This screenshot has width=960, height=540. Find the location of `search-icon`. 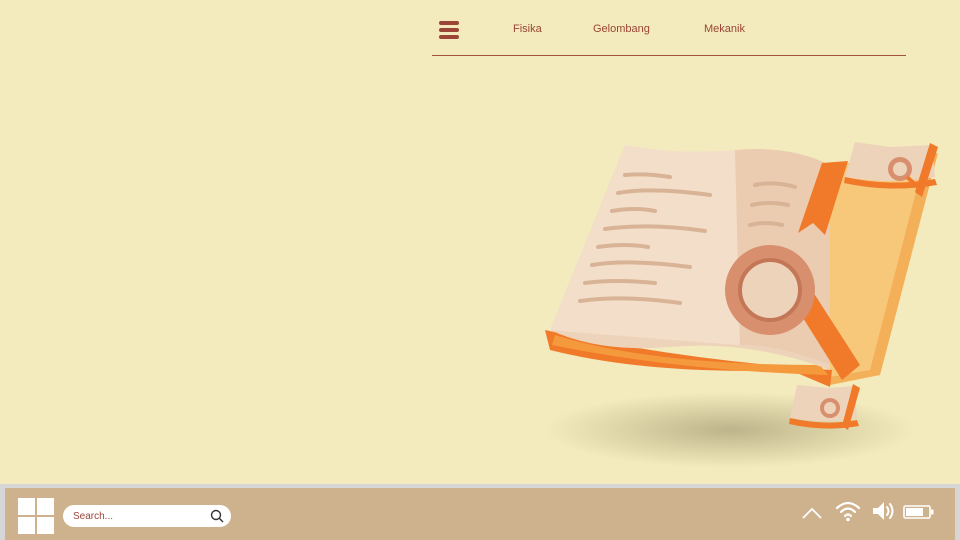

search-icon is located at coordinates (217, 516).